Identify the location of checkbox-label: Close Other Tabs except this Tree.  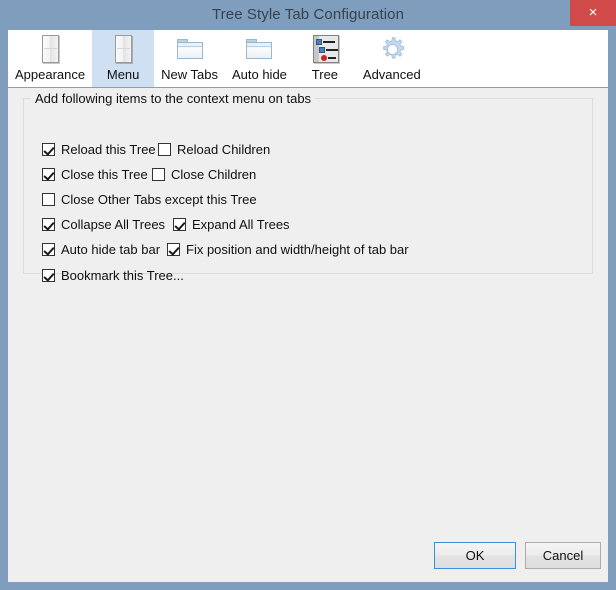
(159, 199).